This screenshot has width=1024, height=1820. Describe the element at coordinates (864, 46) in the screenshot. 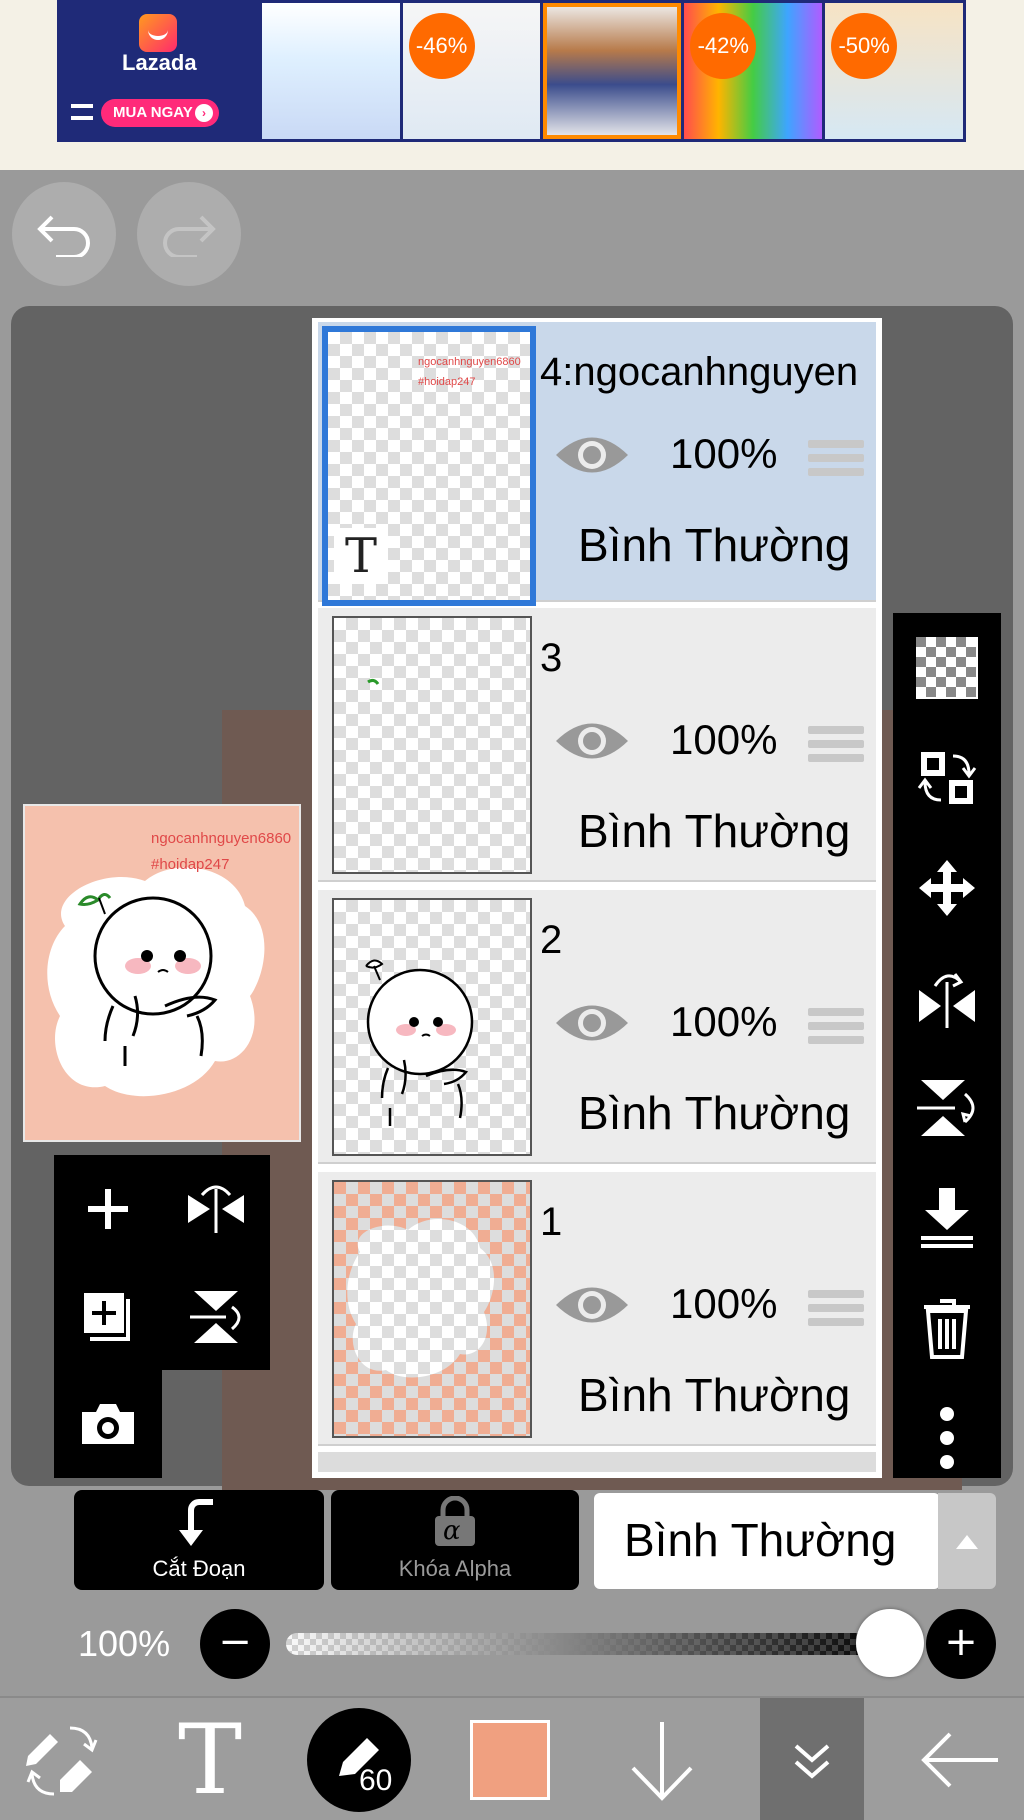

I see `discount-badge: -50%` at that location.